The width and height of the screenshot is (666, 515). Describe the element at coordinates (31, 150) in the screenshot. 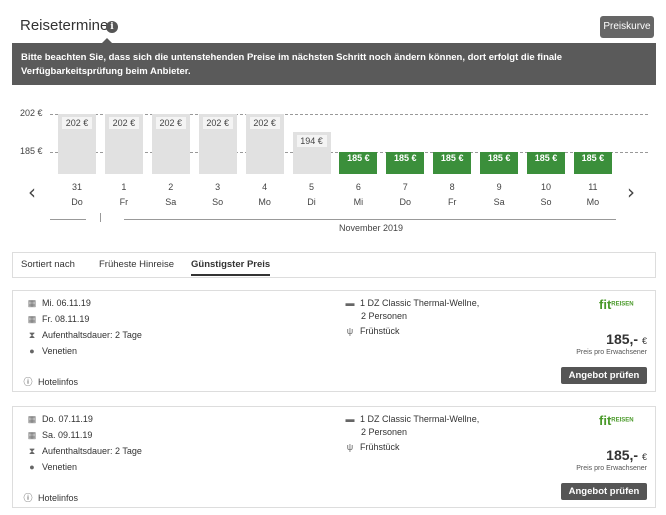

I see `y-tick-label: 185 €` at that location.